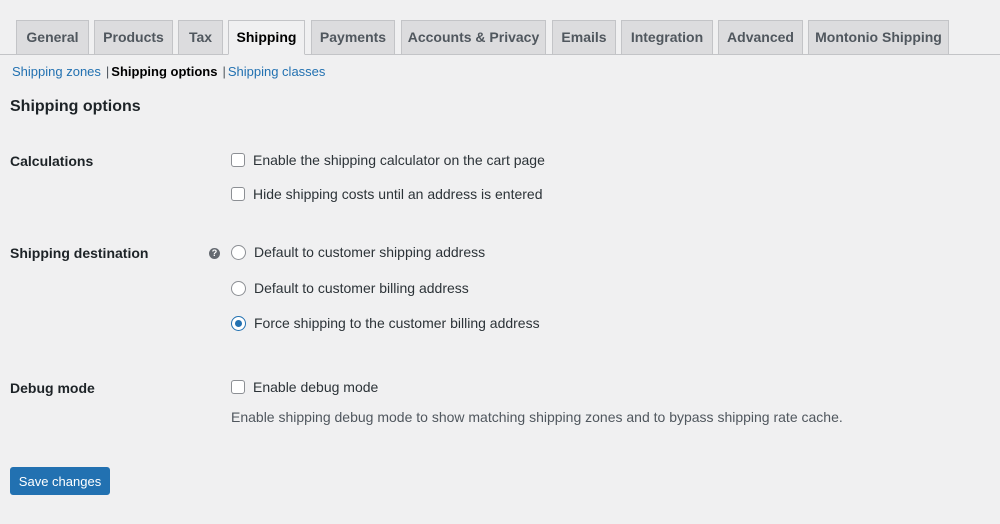 The image size is (1000, 524). Describe the element at coordinates (75, 106) in the screenshot. I see `page-title: Shipping options` at that location.